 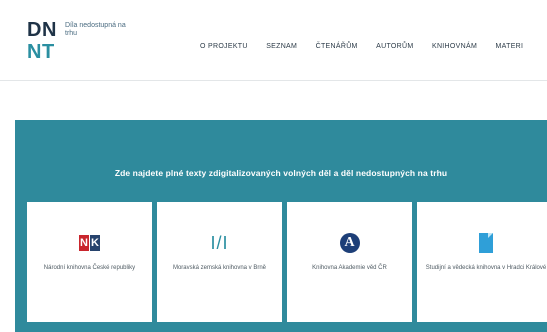 What do you see at coordinates (337, 47) in the screenshot?
I see `nav-ctenarum: ČTENÁŘŮM` at bounding box center [337, 47].